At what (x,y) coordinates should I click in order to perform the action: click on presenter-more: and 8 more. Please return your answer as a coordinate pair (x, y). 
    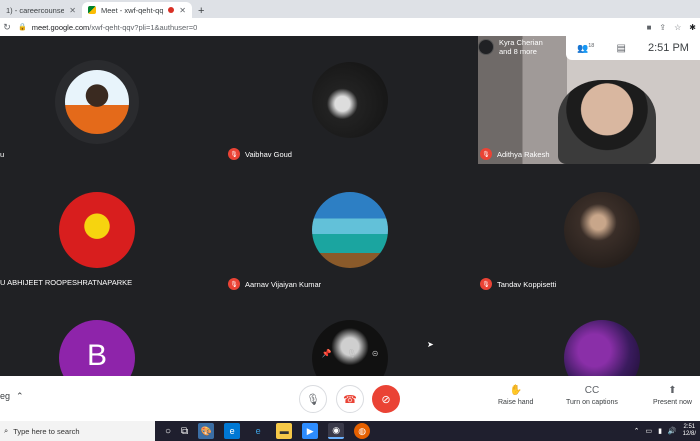
    Looking at the image, I should click on (518, 51).